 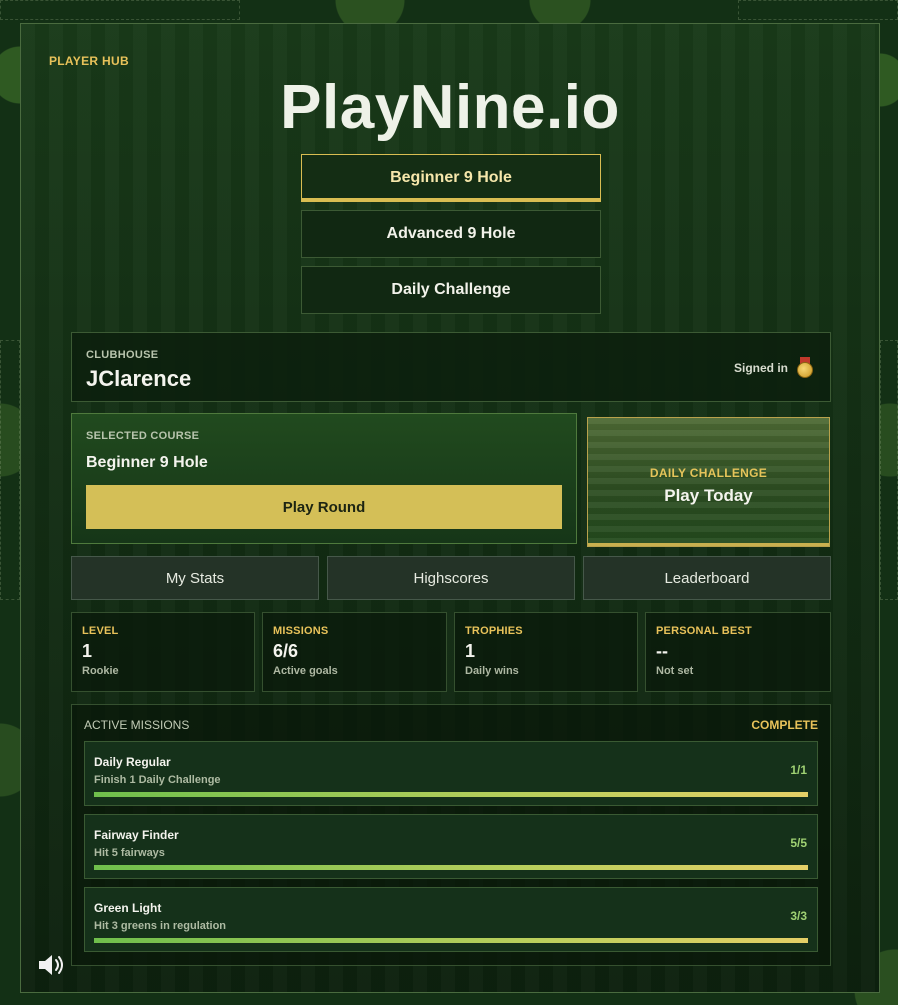 I want to click on mission-description: Finish 1 Daily Challenge, so click(x=157, y=780).